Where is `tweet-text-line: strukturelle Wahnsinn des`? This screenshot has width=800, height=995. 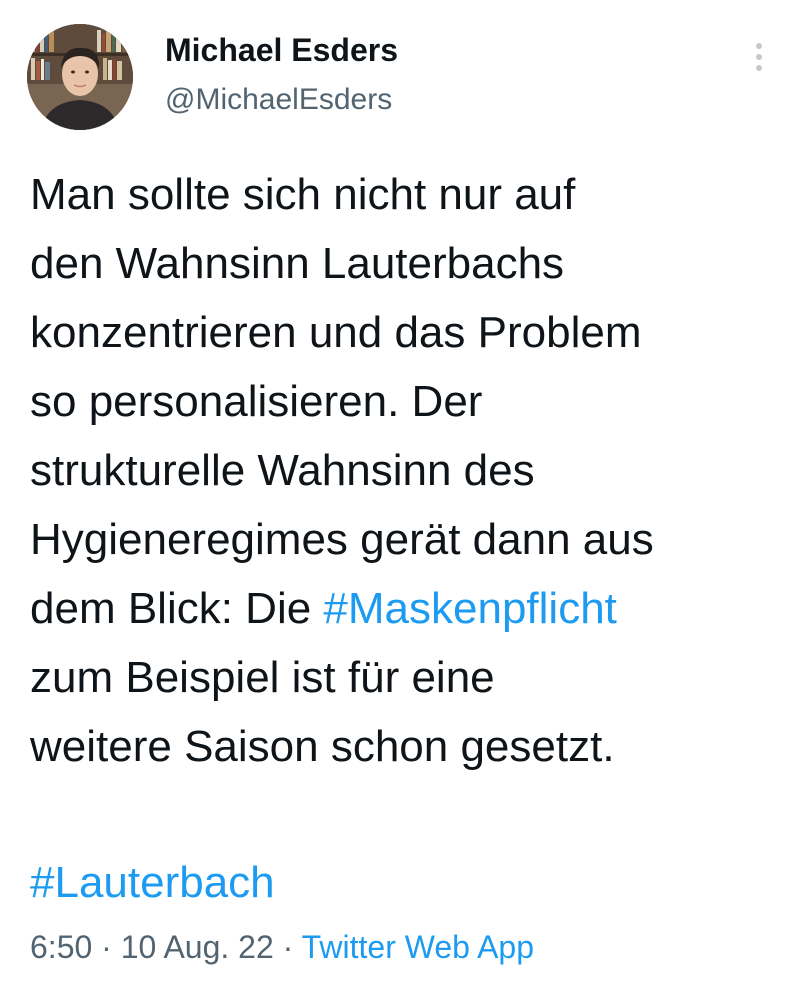
tweet-text-line: strukturelle Wahnsinn des is located at coordinates (282, 470).